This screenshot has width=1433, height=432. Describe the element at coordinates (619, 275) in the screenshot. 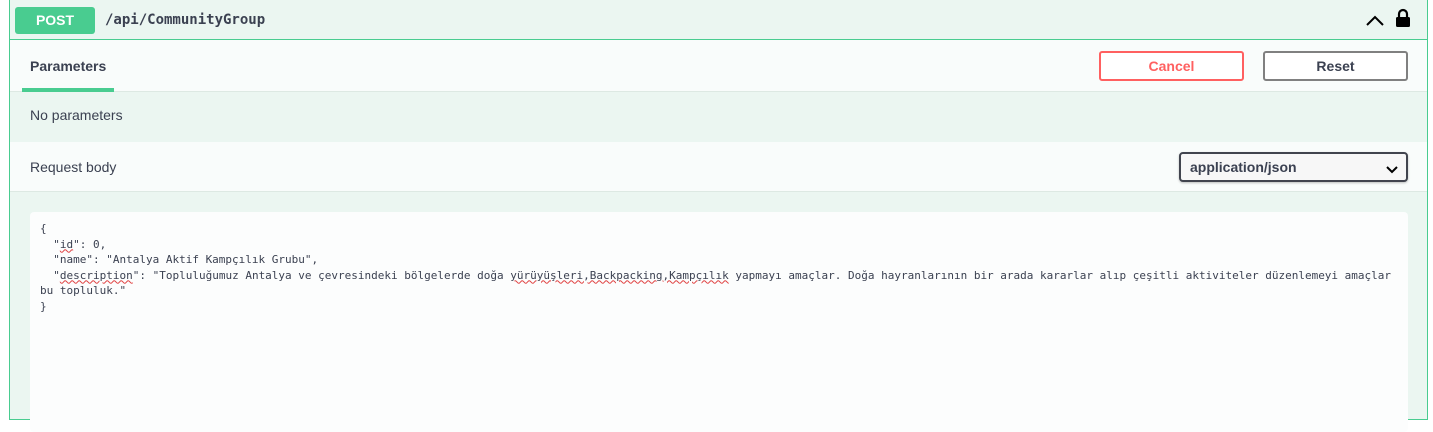

I see `code-misspelled-word: yürüyüşleri,Backpacking,Kampçılık` at that location.